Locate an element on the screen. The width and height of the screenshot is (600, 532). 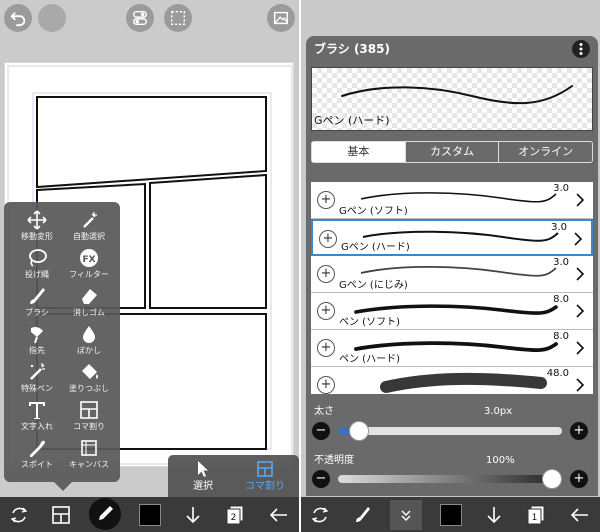
tab-basic: 基本 is located at coordinates (359, 152).